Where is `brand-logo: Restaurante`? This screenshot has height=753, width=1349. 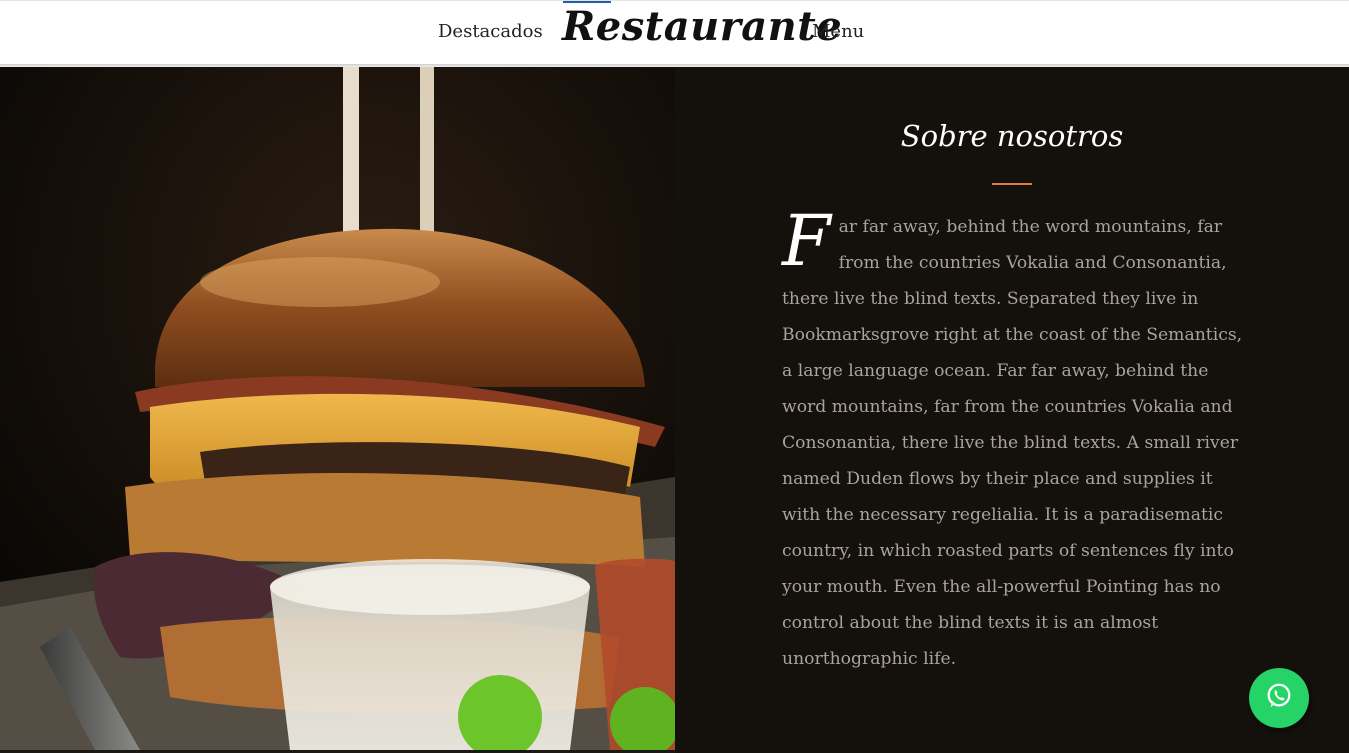
brand-logo: Restaurante is located at coordinates (702, 26).